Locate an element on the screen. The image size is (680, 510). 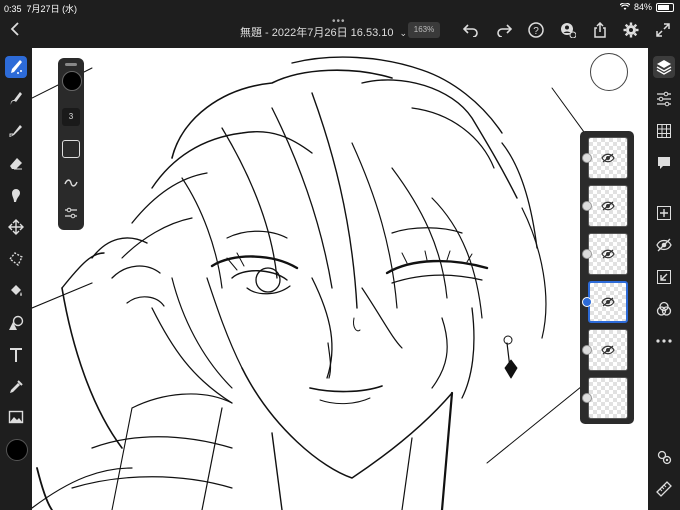
gear-icon is located at coordinates (631, 30).